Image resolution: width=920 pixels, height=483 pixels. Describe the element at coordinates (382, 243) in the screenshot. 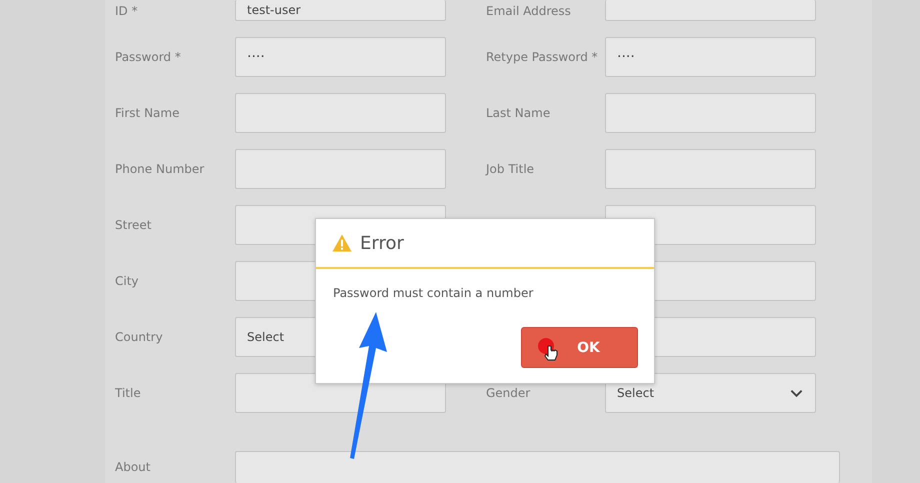

I see `dialog-title: Error` at that location.